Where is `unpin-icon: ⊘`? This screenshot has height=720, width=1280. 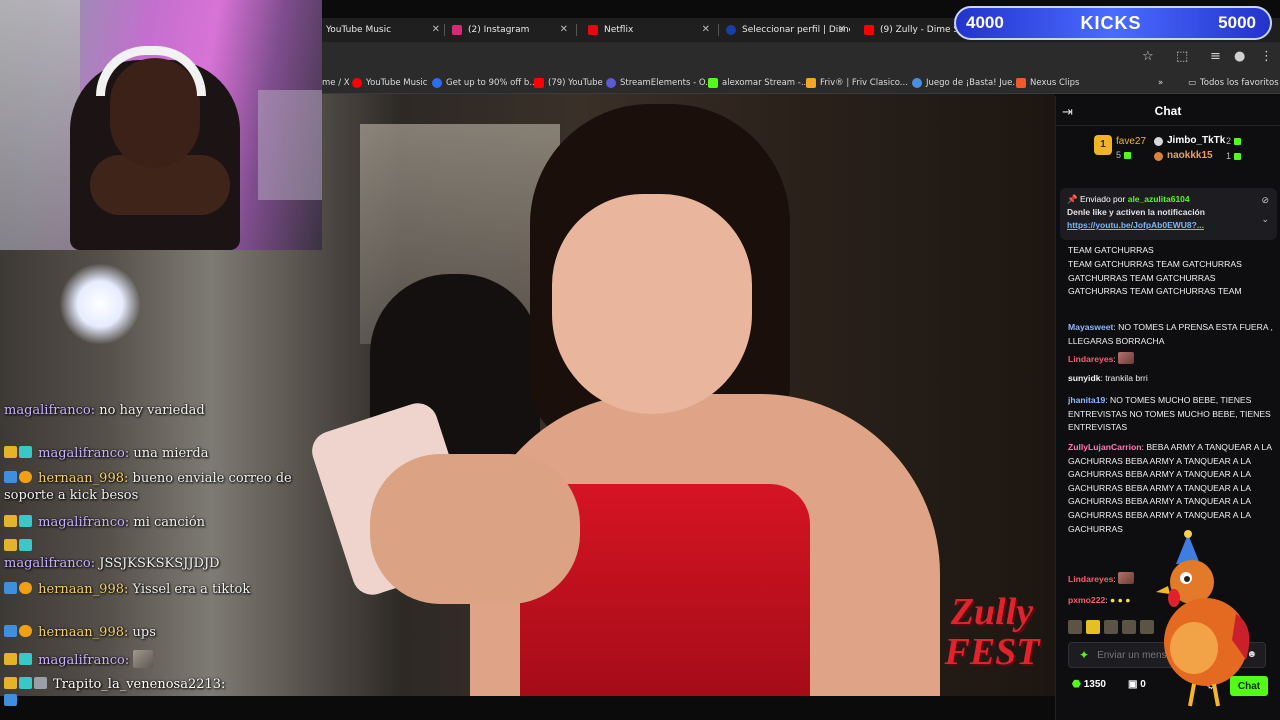
unpin-icon: ⊘ is located at coordinates (1265, 200).